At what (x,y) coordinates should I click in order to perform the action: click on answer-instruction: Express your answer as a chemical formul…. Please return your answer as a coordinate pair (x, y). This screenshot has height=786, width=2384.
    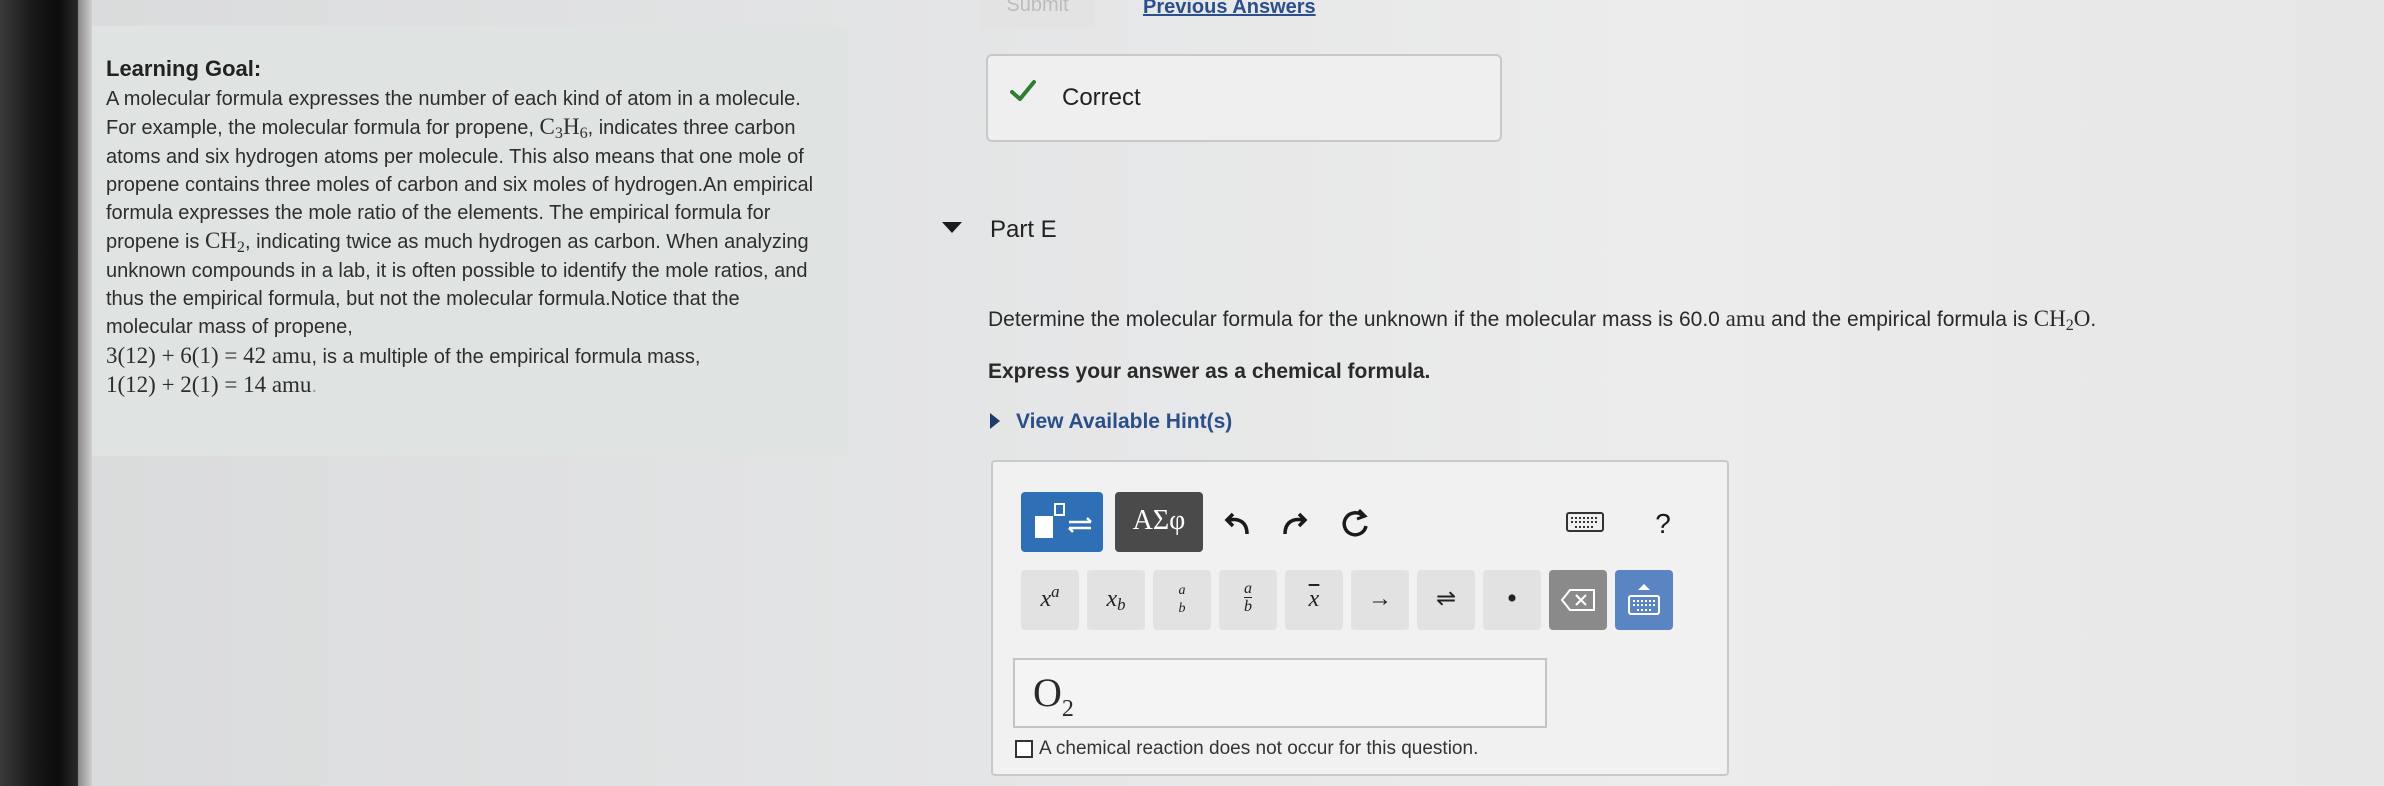
    Looking at the image, I should click on (1209, 371).